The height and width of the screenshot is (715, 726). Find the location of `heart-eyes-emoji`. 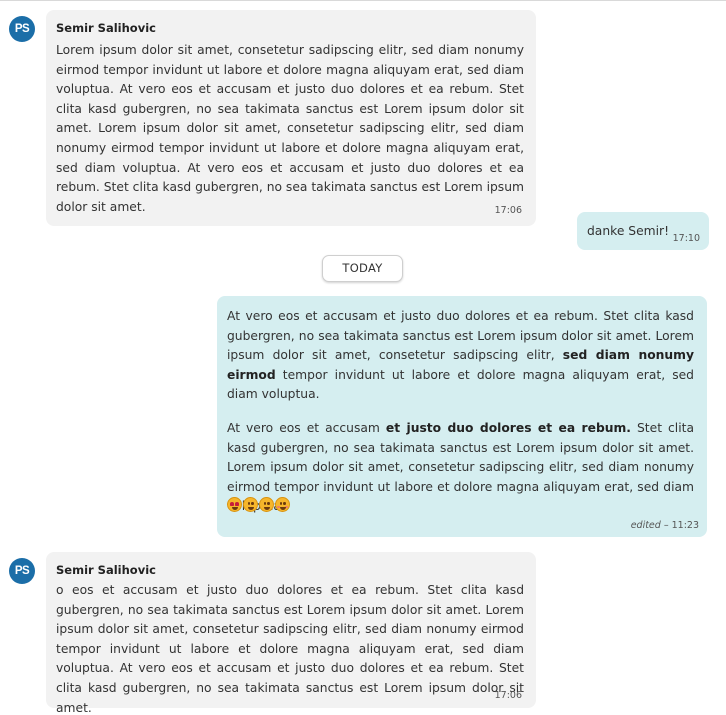

heart-eyes-emoji is located at coordinates (234, 504).